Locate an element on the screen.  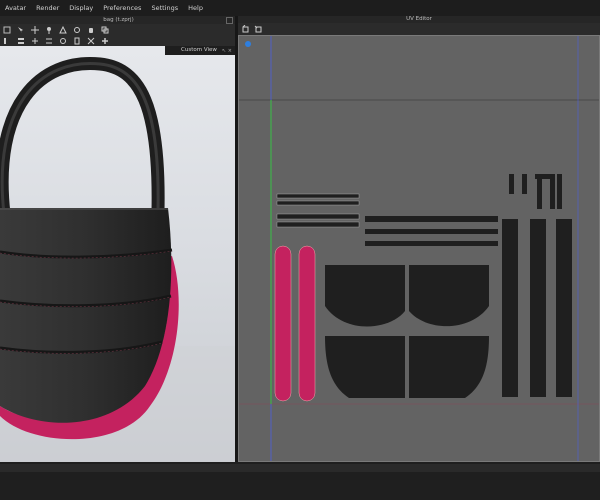
rotate-icon is located at coordinates (63, 41).